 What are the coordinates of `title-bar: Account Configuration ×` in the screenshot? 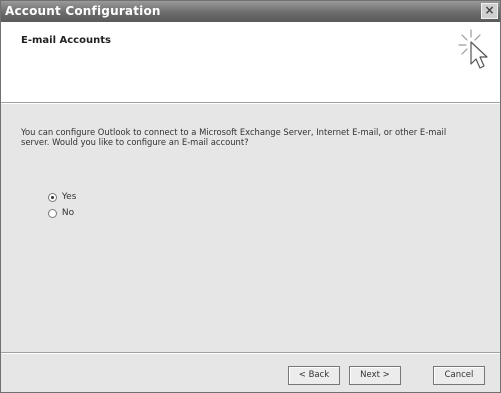 It's located at (250, 11).